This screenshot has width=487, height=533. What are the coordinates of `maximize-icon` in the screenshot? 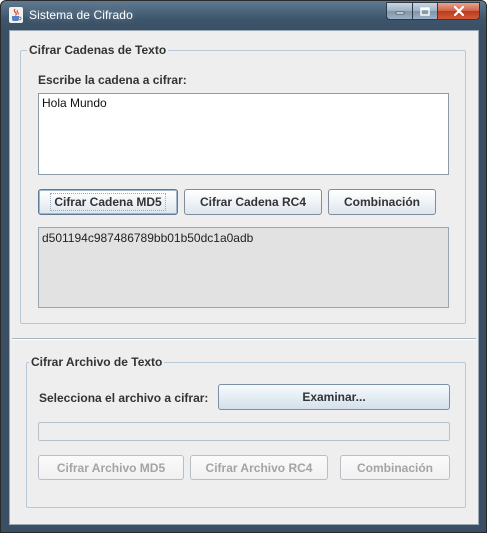 It's located at (425, 11).